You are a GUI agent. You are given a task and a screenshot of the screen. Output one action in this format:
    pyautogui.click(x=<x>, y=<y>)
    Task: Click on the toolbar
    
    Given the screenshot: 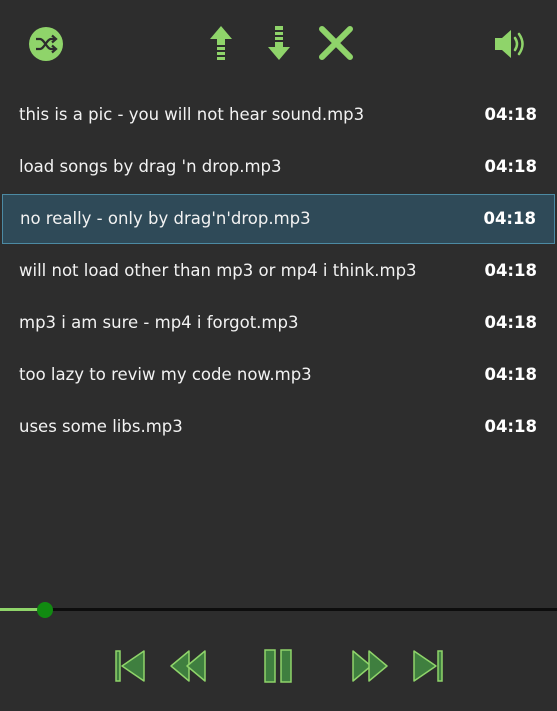 What is the action you would take?
    pyautogui.click(x=278, y=44)
    